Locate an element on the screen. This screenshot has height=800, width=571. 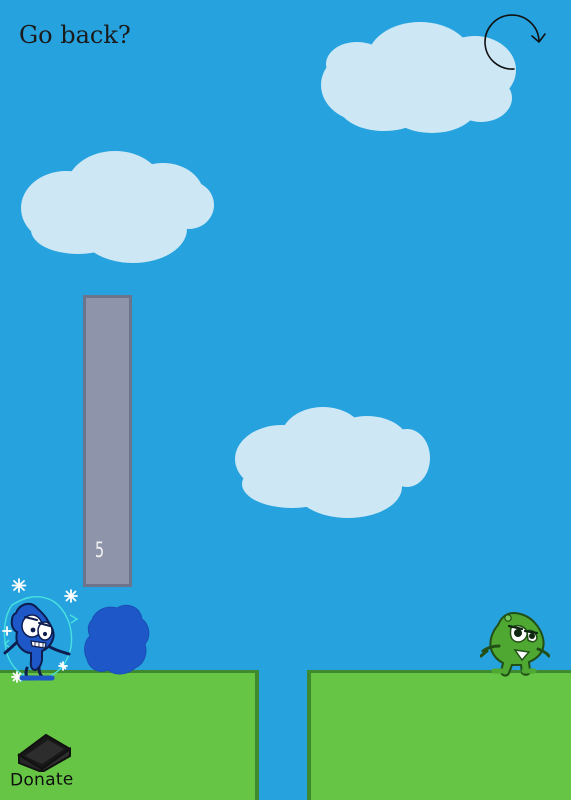
go-back-button: Go back? is located at coordinates (75, 35).